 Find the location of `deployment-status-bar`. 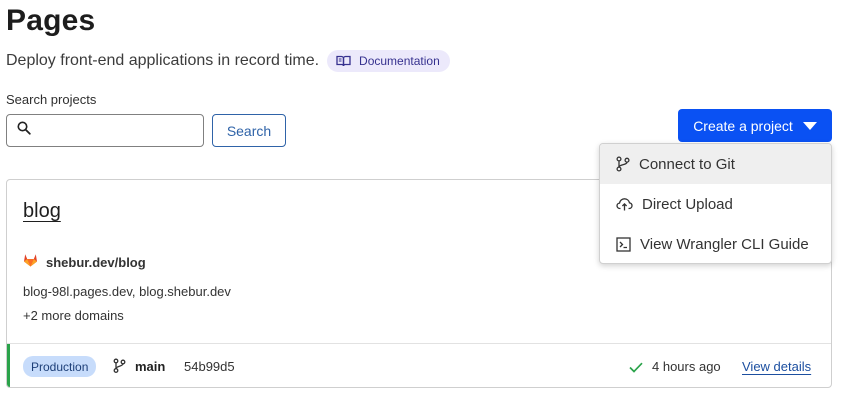

deployment-status-bar is located at coordinates (8, 365).